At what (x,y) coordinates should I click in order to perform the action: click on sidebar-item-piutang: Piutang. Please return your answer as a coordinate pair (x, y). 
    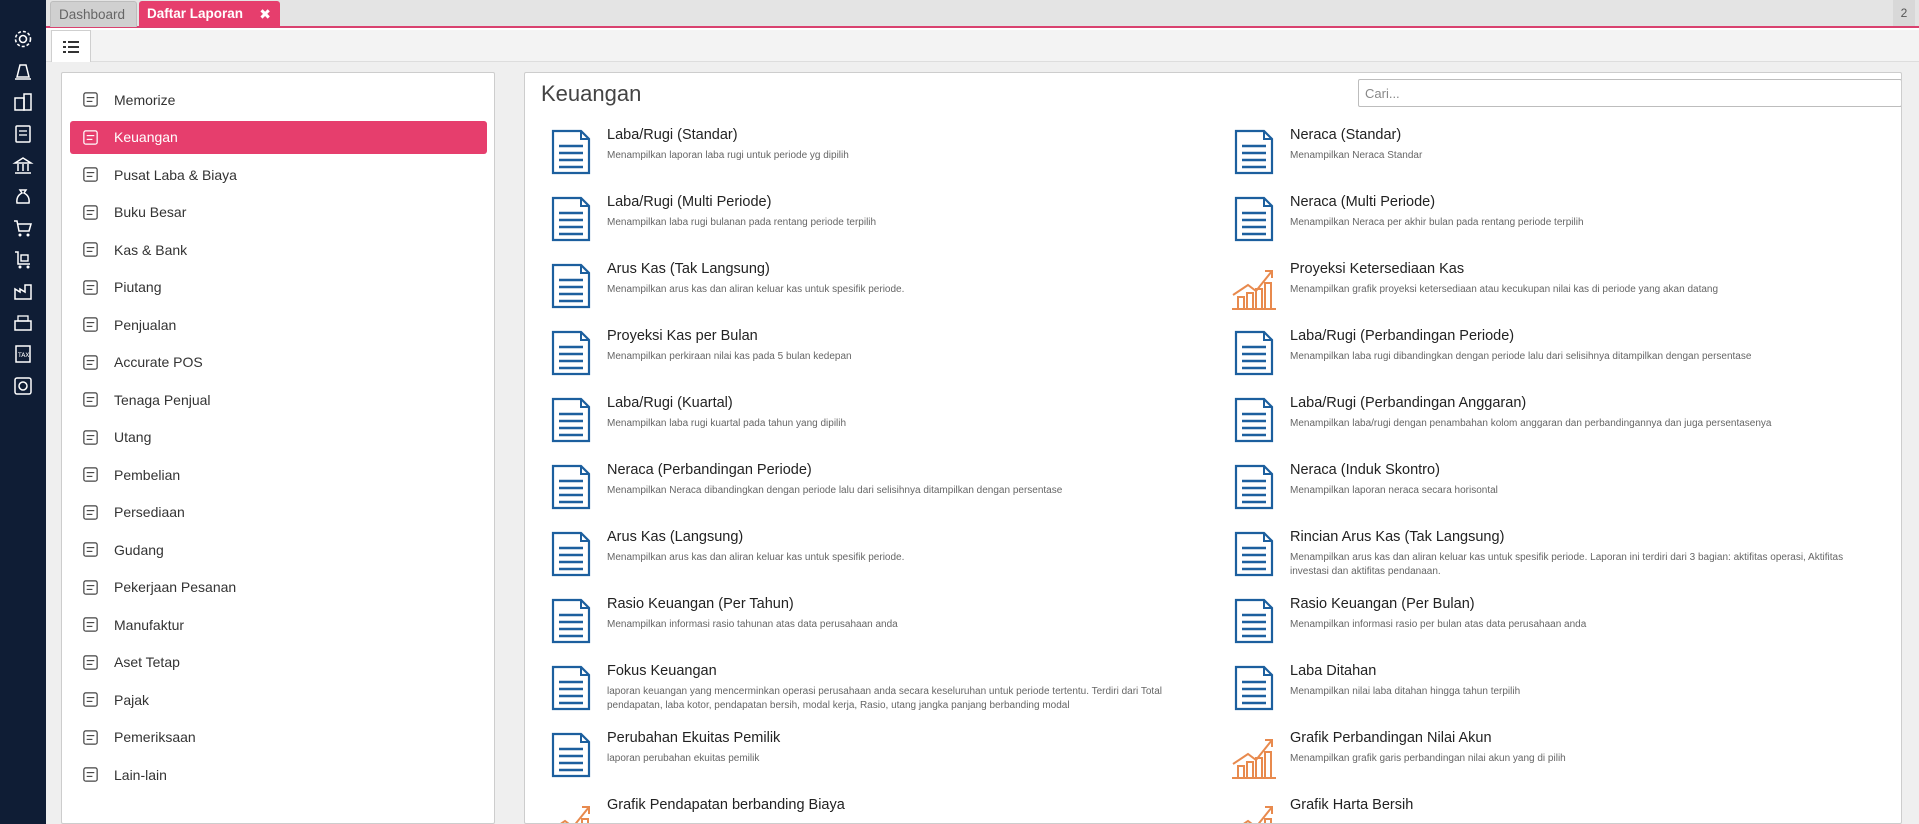
    Looking at the image, I should click on (278, 287).